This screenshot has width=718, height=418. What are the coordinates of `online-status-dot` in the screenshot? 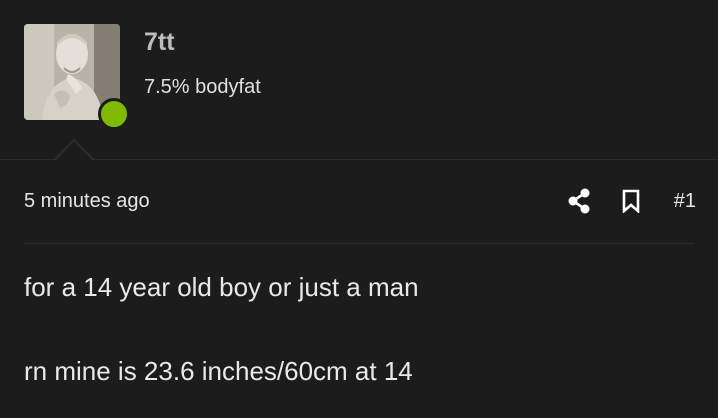 It's located at (114, 114).